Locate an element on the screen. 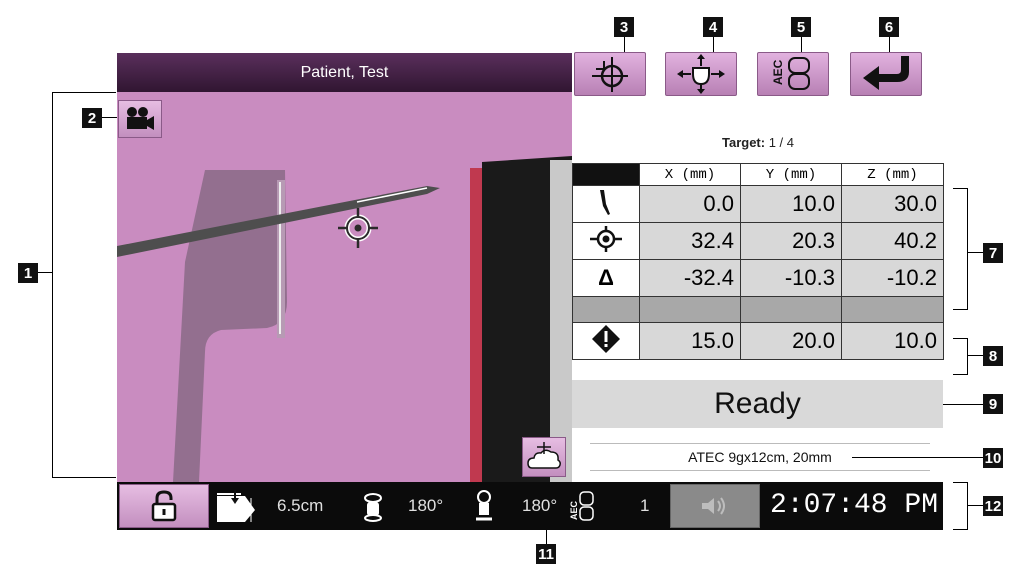  lesion-view-button is located at coordinates (544, 457).